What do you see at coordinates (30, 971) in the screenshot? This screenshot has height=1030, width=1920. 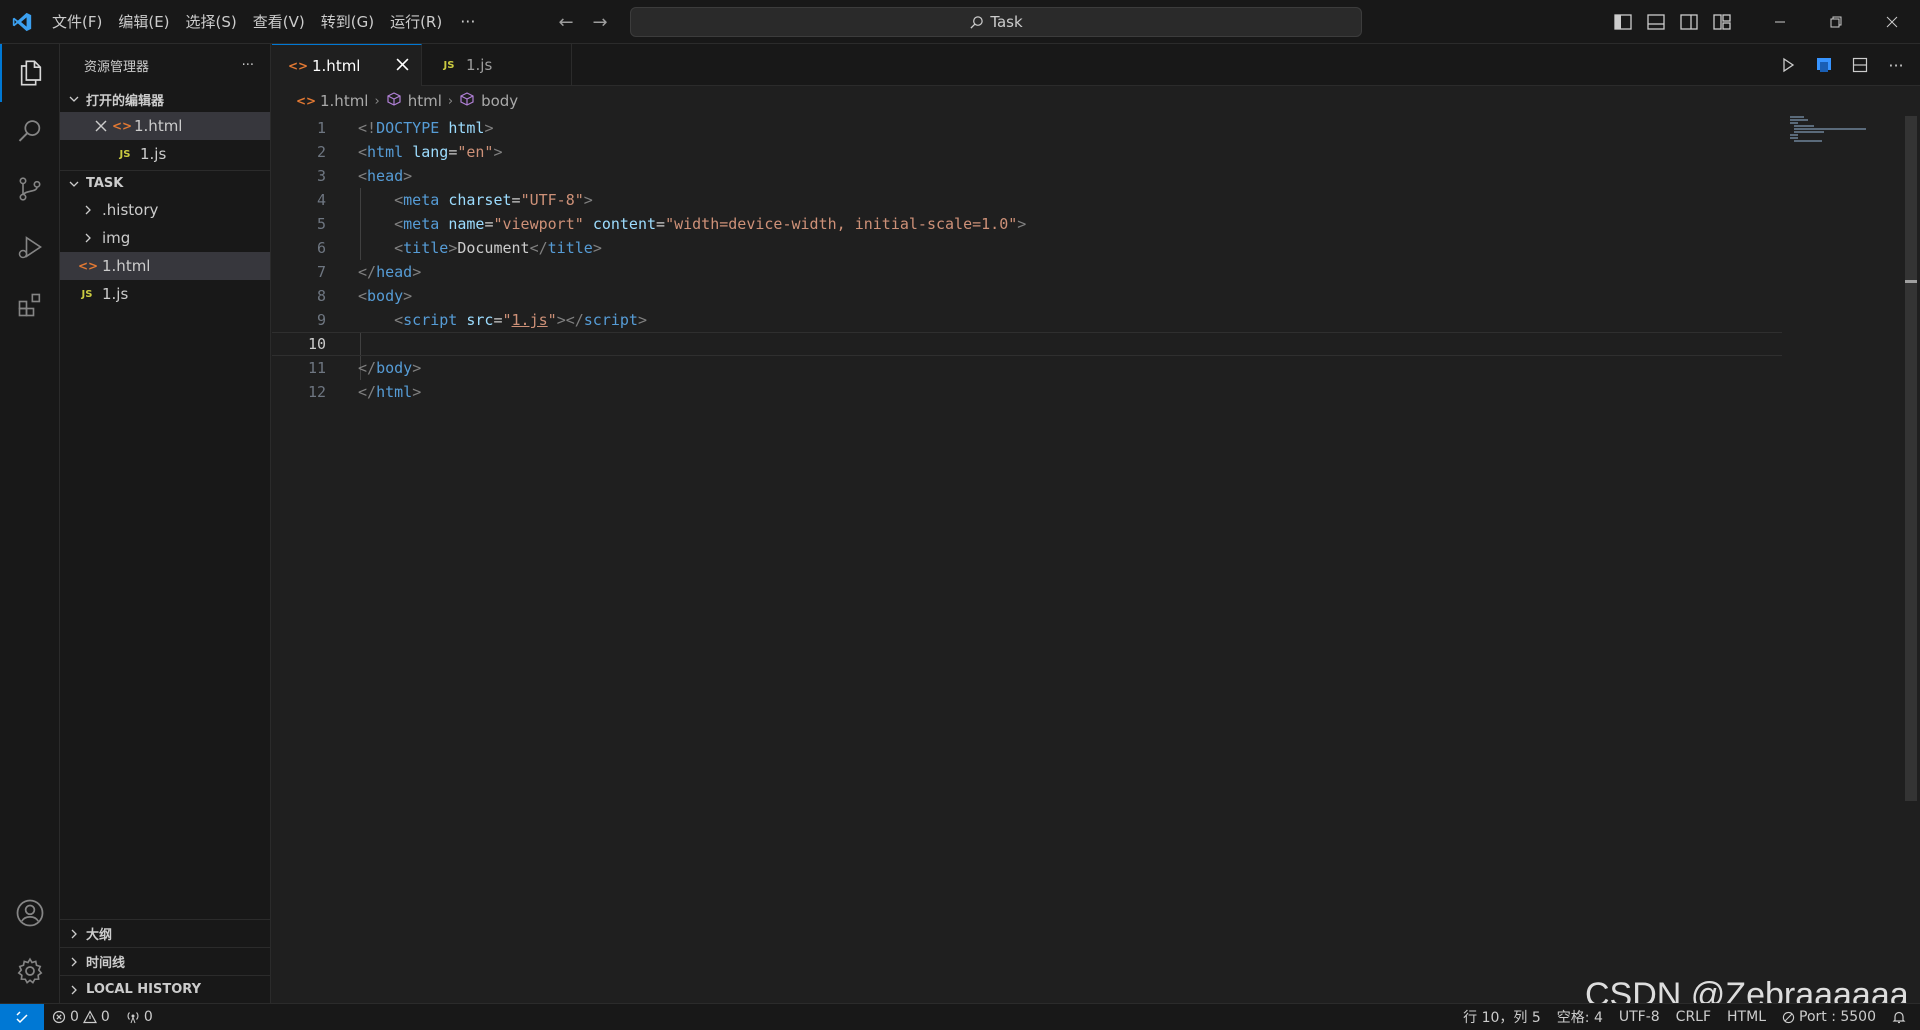 I see `settings-gear-icon` at bounding box center [30, 971].